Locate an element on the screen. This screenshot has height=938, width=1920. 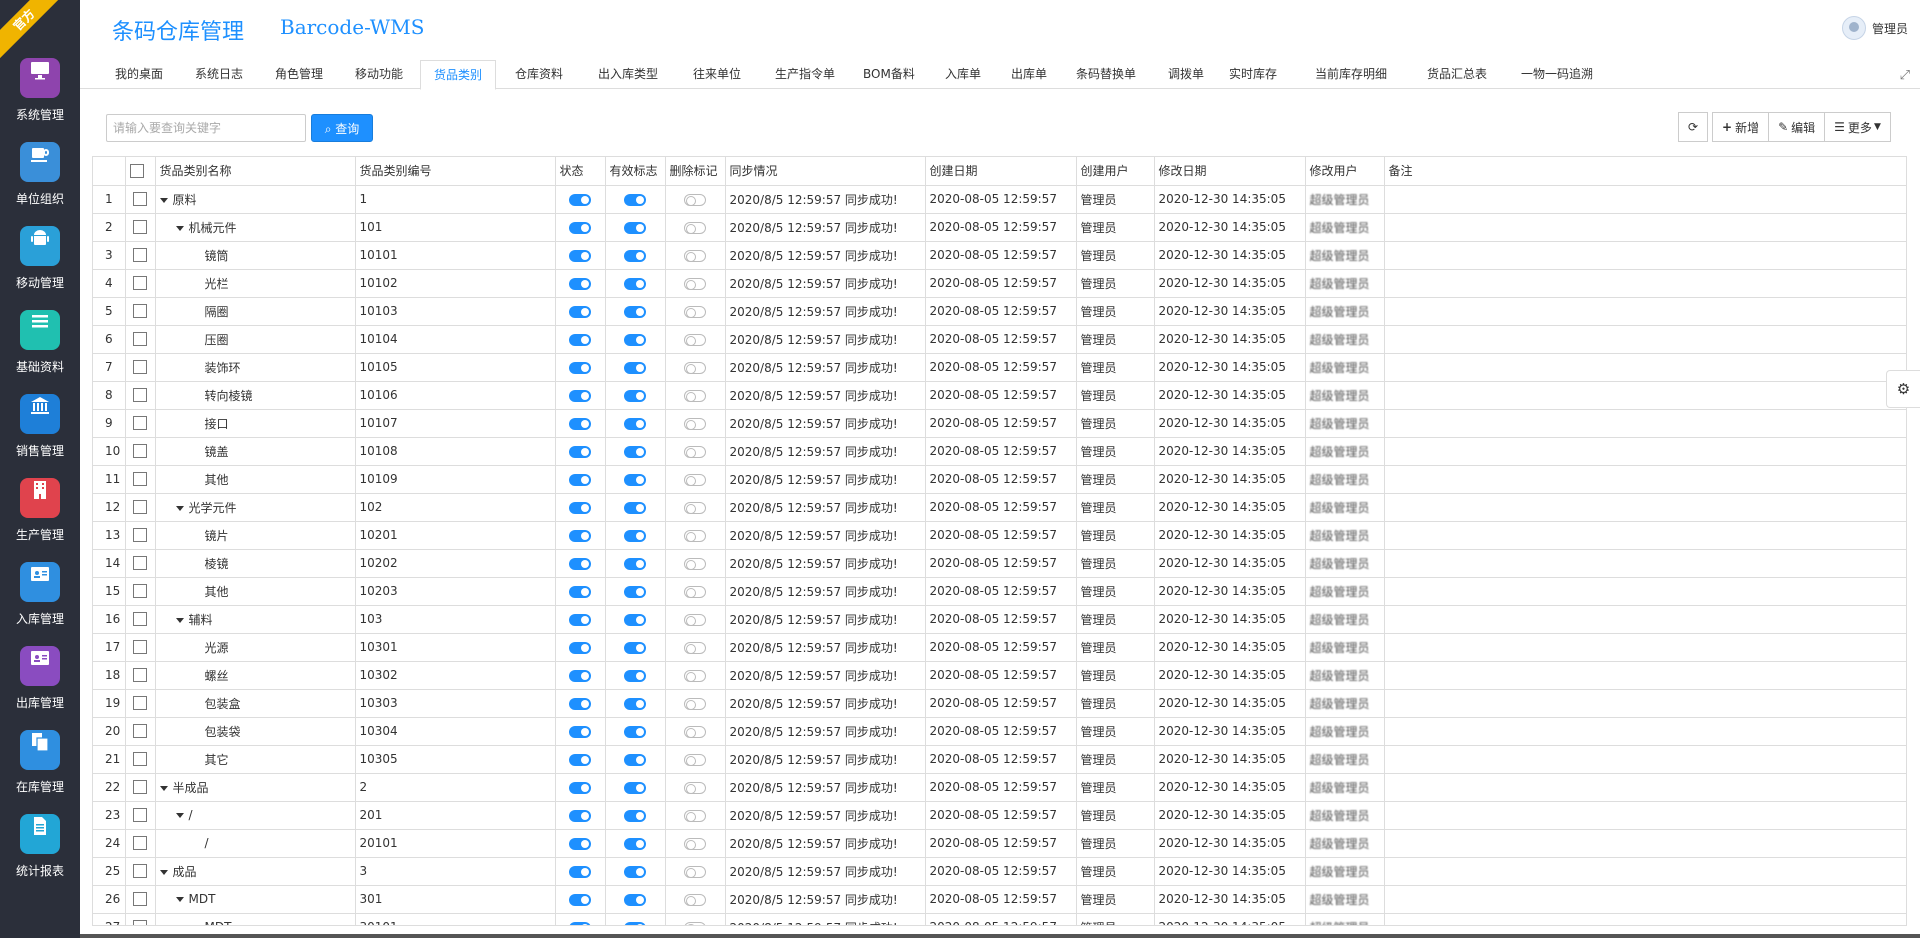
tab-13: 调拨单 is located at coordinates (1186, 74).